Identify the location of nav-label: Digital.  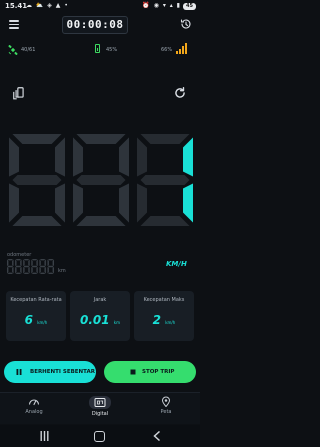
(100, 414).